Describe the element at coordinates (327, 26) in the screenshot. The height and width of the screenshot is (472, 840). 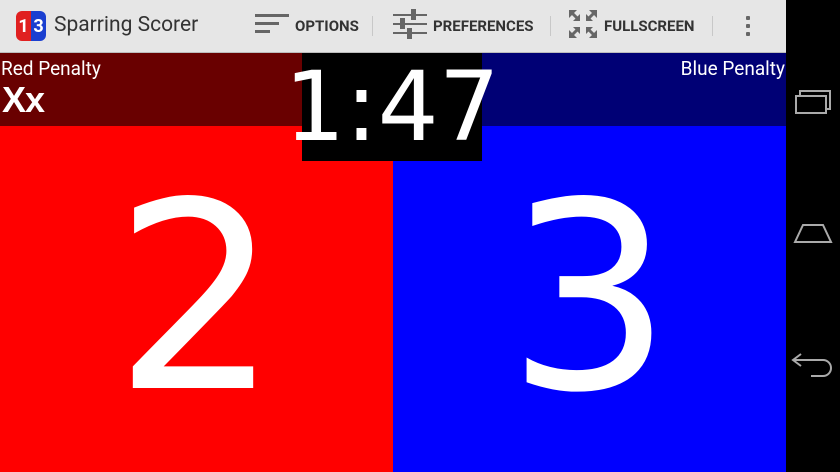
I see `options-label: OPTIONS` at that location.